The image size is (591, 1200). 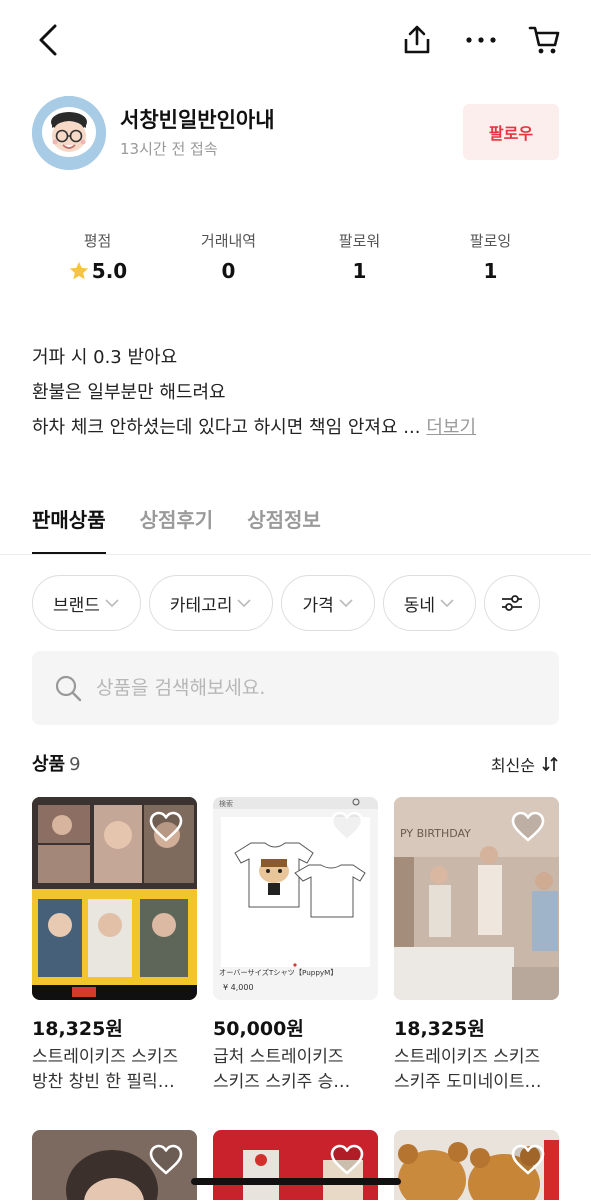 I want to click on filter-label: 가격, so click(x=318, y=605).